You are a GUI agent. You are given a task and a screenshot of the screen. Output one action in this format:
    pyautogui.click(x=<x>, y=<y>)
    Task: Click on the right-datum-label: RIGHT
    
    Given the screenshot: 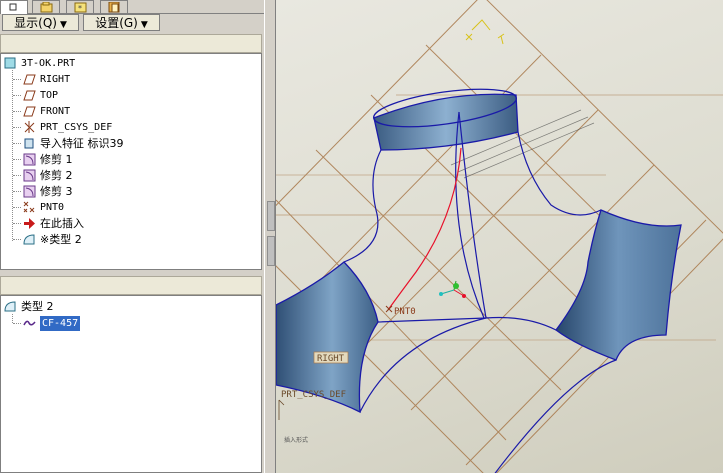 What is the action you would take?
    pyautogui.click(x=331, y=359)
    